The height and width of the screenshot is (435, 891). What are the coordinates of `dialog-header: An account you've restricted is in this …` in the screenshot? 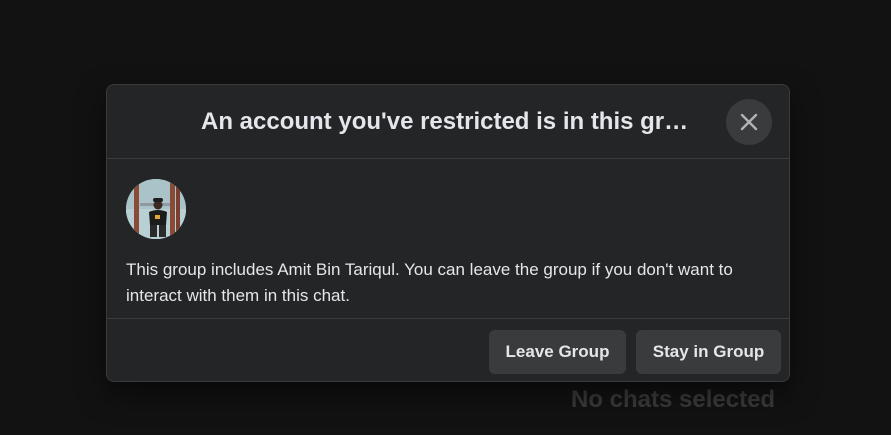 It's located at (448, 122).